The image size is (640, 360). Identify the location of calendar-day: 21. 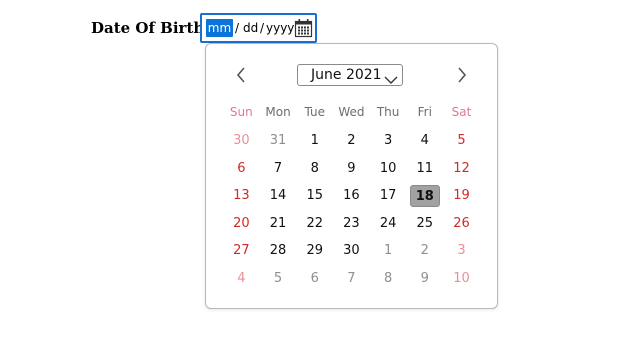
(278, 224).